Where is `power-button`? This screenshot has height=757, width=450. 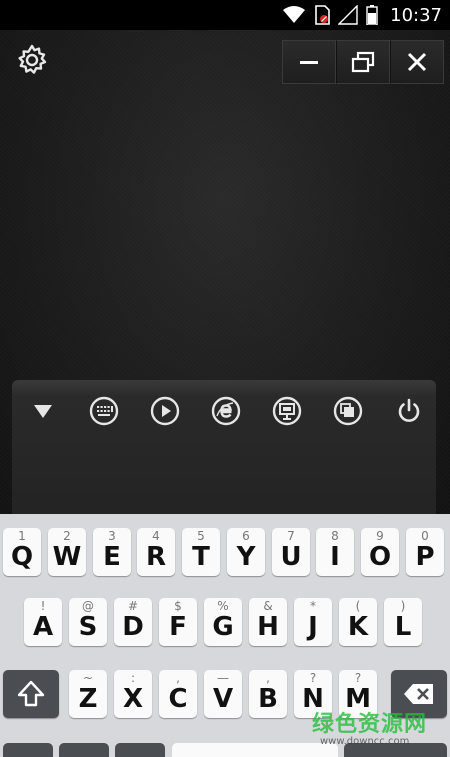
power-button is located at coordinates (409, 411).